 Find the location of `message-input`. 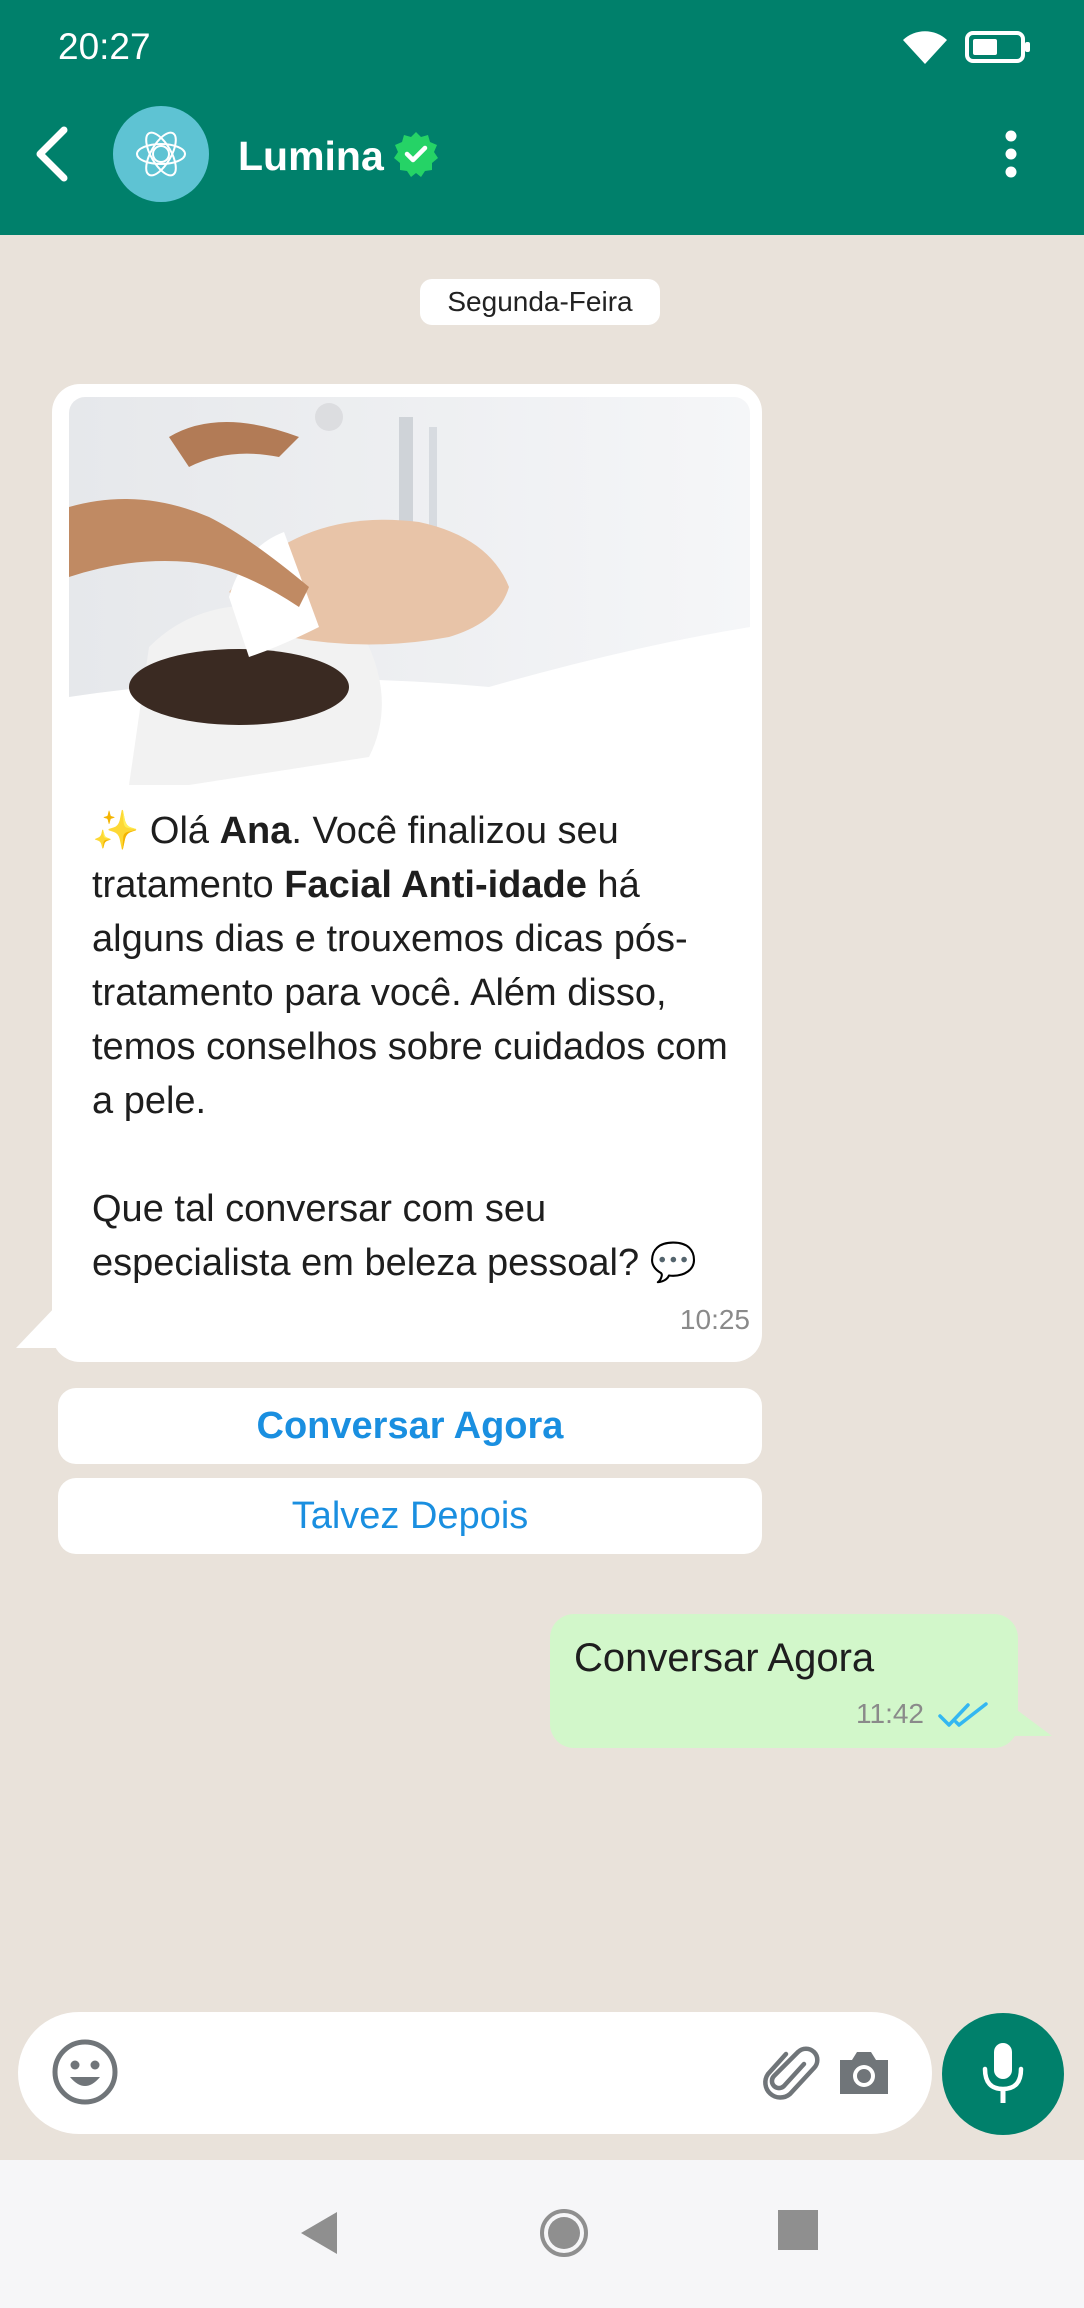

message-input is located at coordinates (440, 2074).